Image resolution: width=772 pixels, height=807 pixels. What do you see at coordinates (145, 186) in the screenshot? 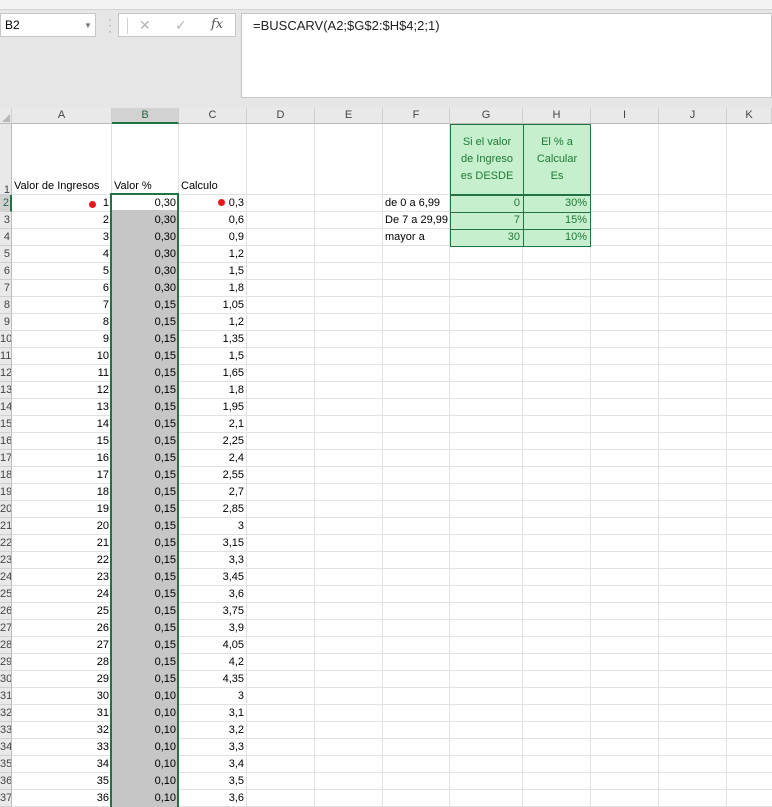
I see `header-valor-pct: Valor %` at bounding box center [145, 186].